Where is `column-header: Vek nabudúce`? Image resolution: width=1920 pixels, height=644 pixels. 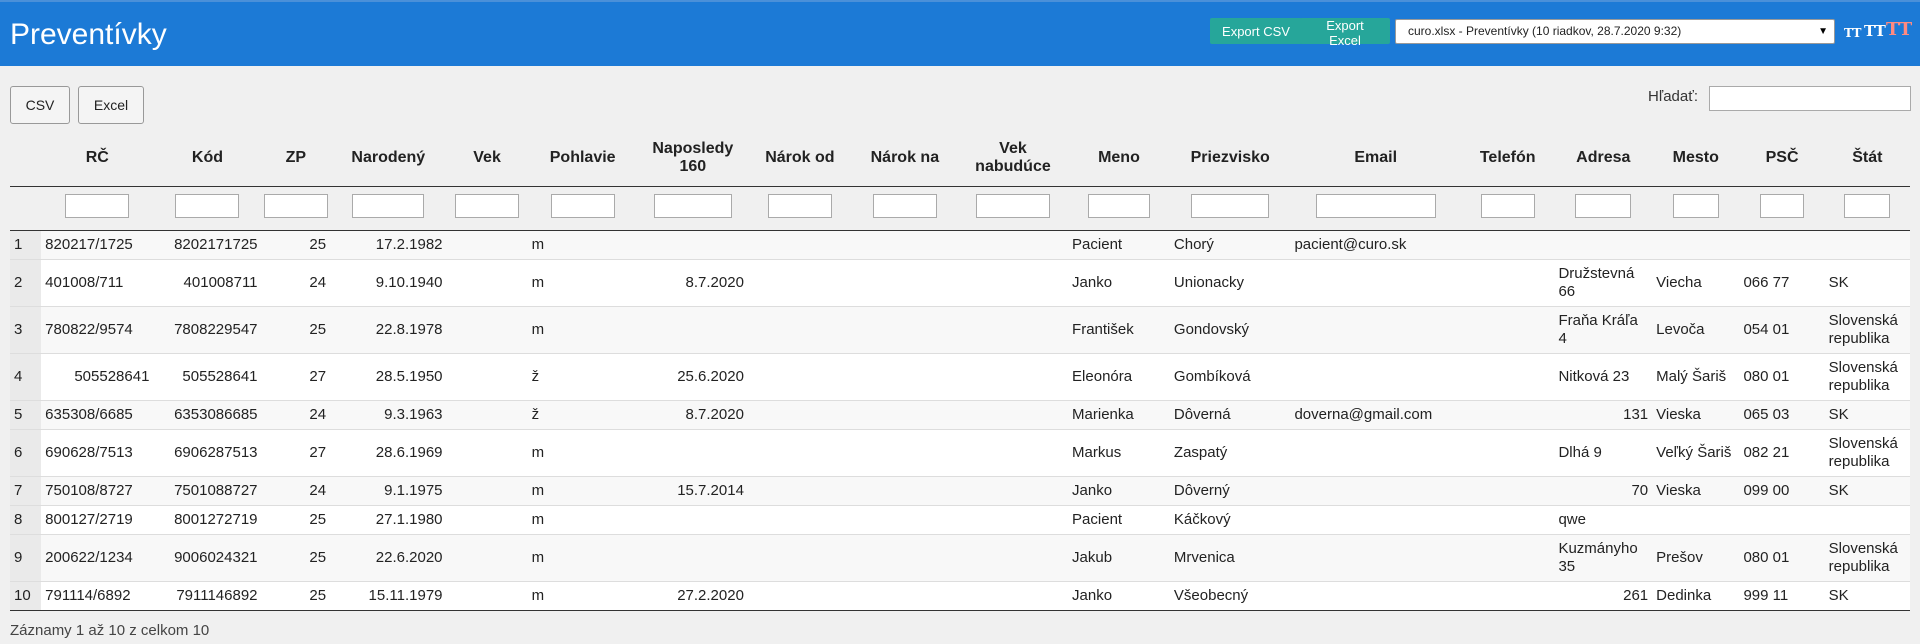 column-header: Vek nabudúce is located at coordinates (1013, 158).